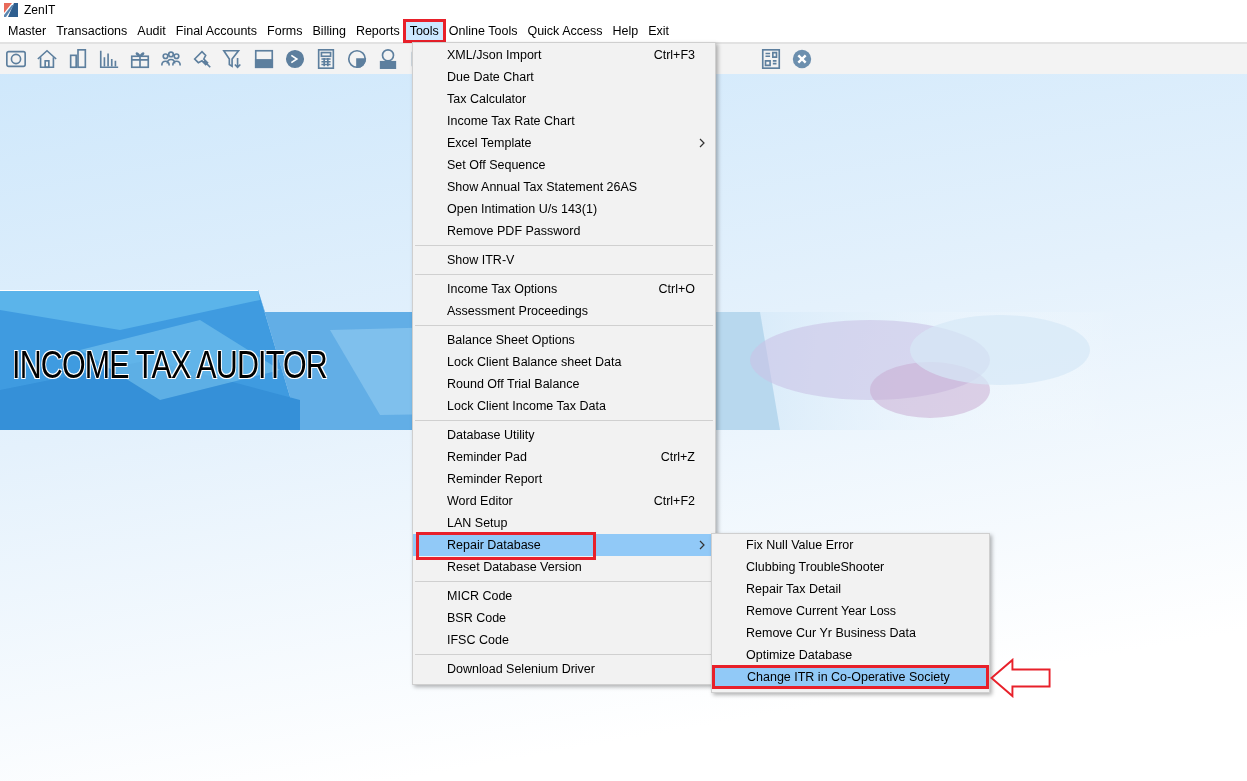 The width and height of the screenshot is (1247, 781). What do you see at coordinates (424, 31) in the screenshot?
I see `menu-item: Tools` at bounding box center [424, 31].